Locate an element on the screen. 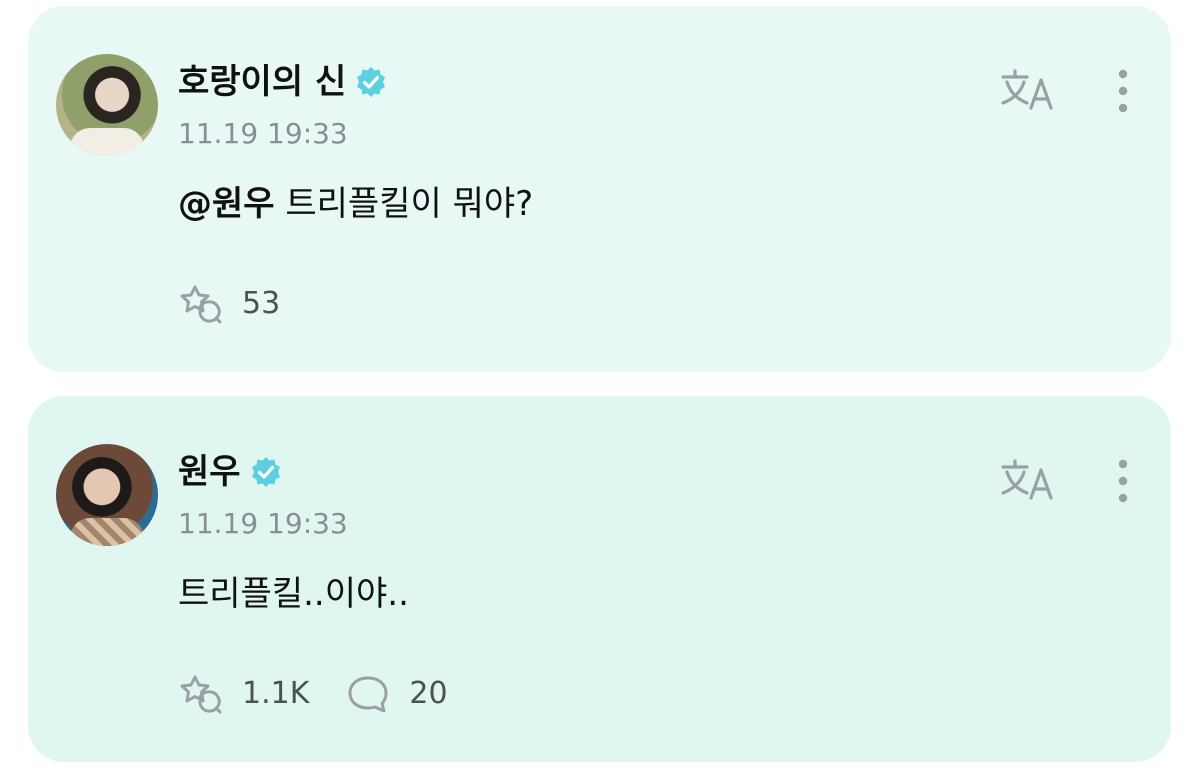 The height and width of the screenshot is (778, 1200). comment-count: 20 is located at coordinates (428, 693).